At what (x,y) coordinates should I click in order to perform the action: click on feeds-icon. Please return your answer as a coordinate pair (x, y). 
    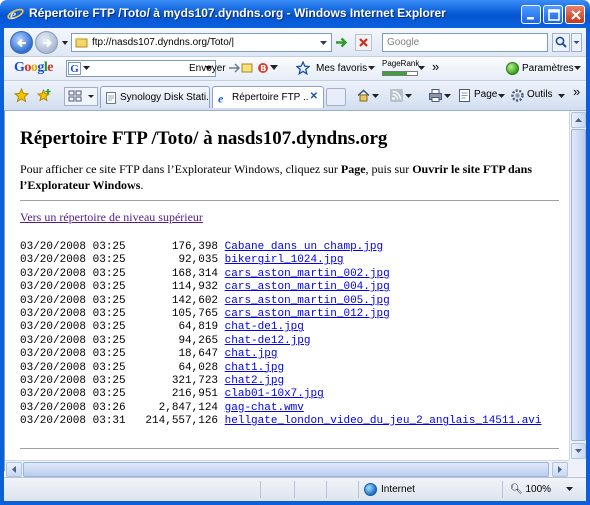
    Looking at the image, I should click on (396, 95).